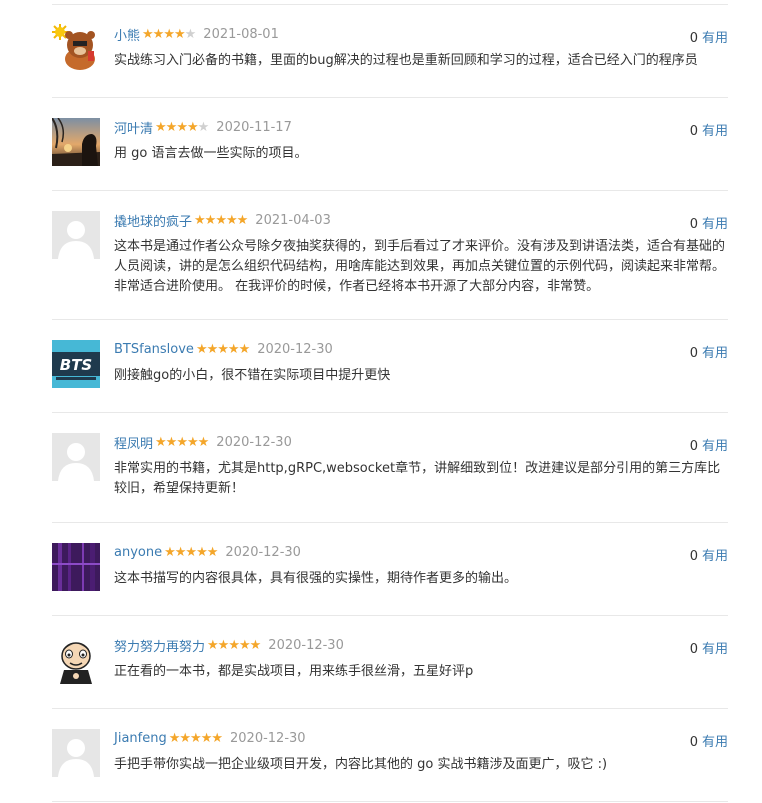 The height and width of the screenshot is (803, 762). Describe the element at coordinates (154, 349) in the screenshot. I see `reviewer-name: BTSfanslove` at that location.